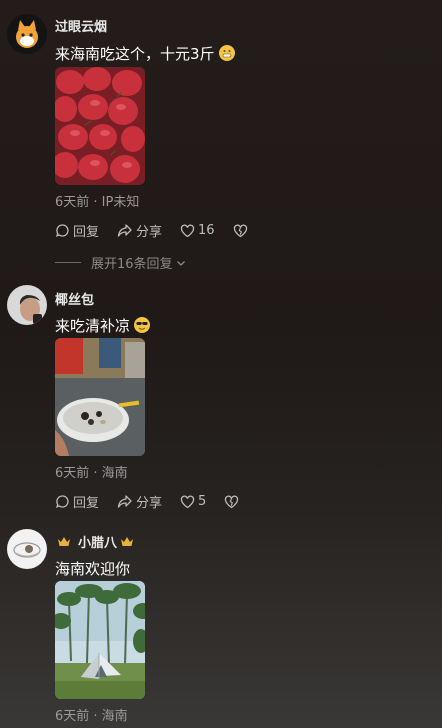 The width and height of the screenshot is (442, 728). What do you see at coordinates (206, 230) in the screenshot?
I see `like-count: 16` at bounding box center [206, 230].